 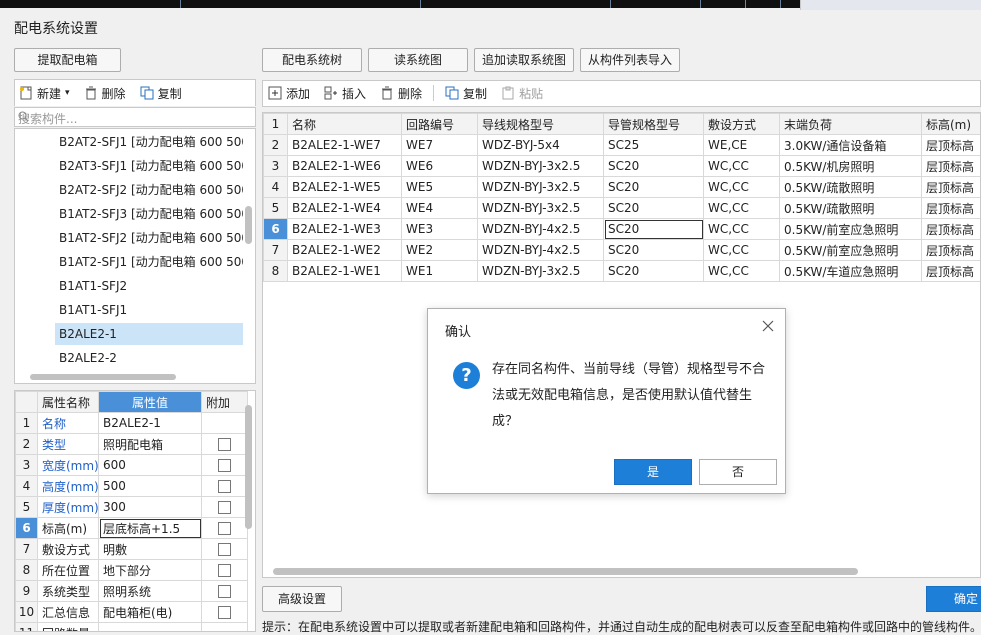 I want to click on system-tree-button: 配电系统树, so click(x=312, y=60).